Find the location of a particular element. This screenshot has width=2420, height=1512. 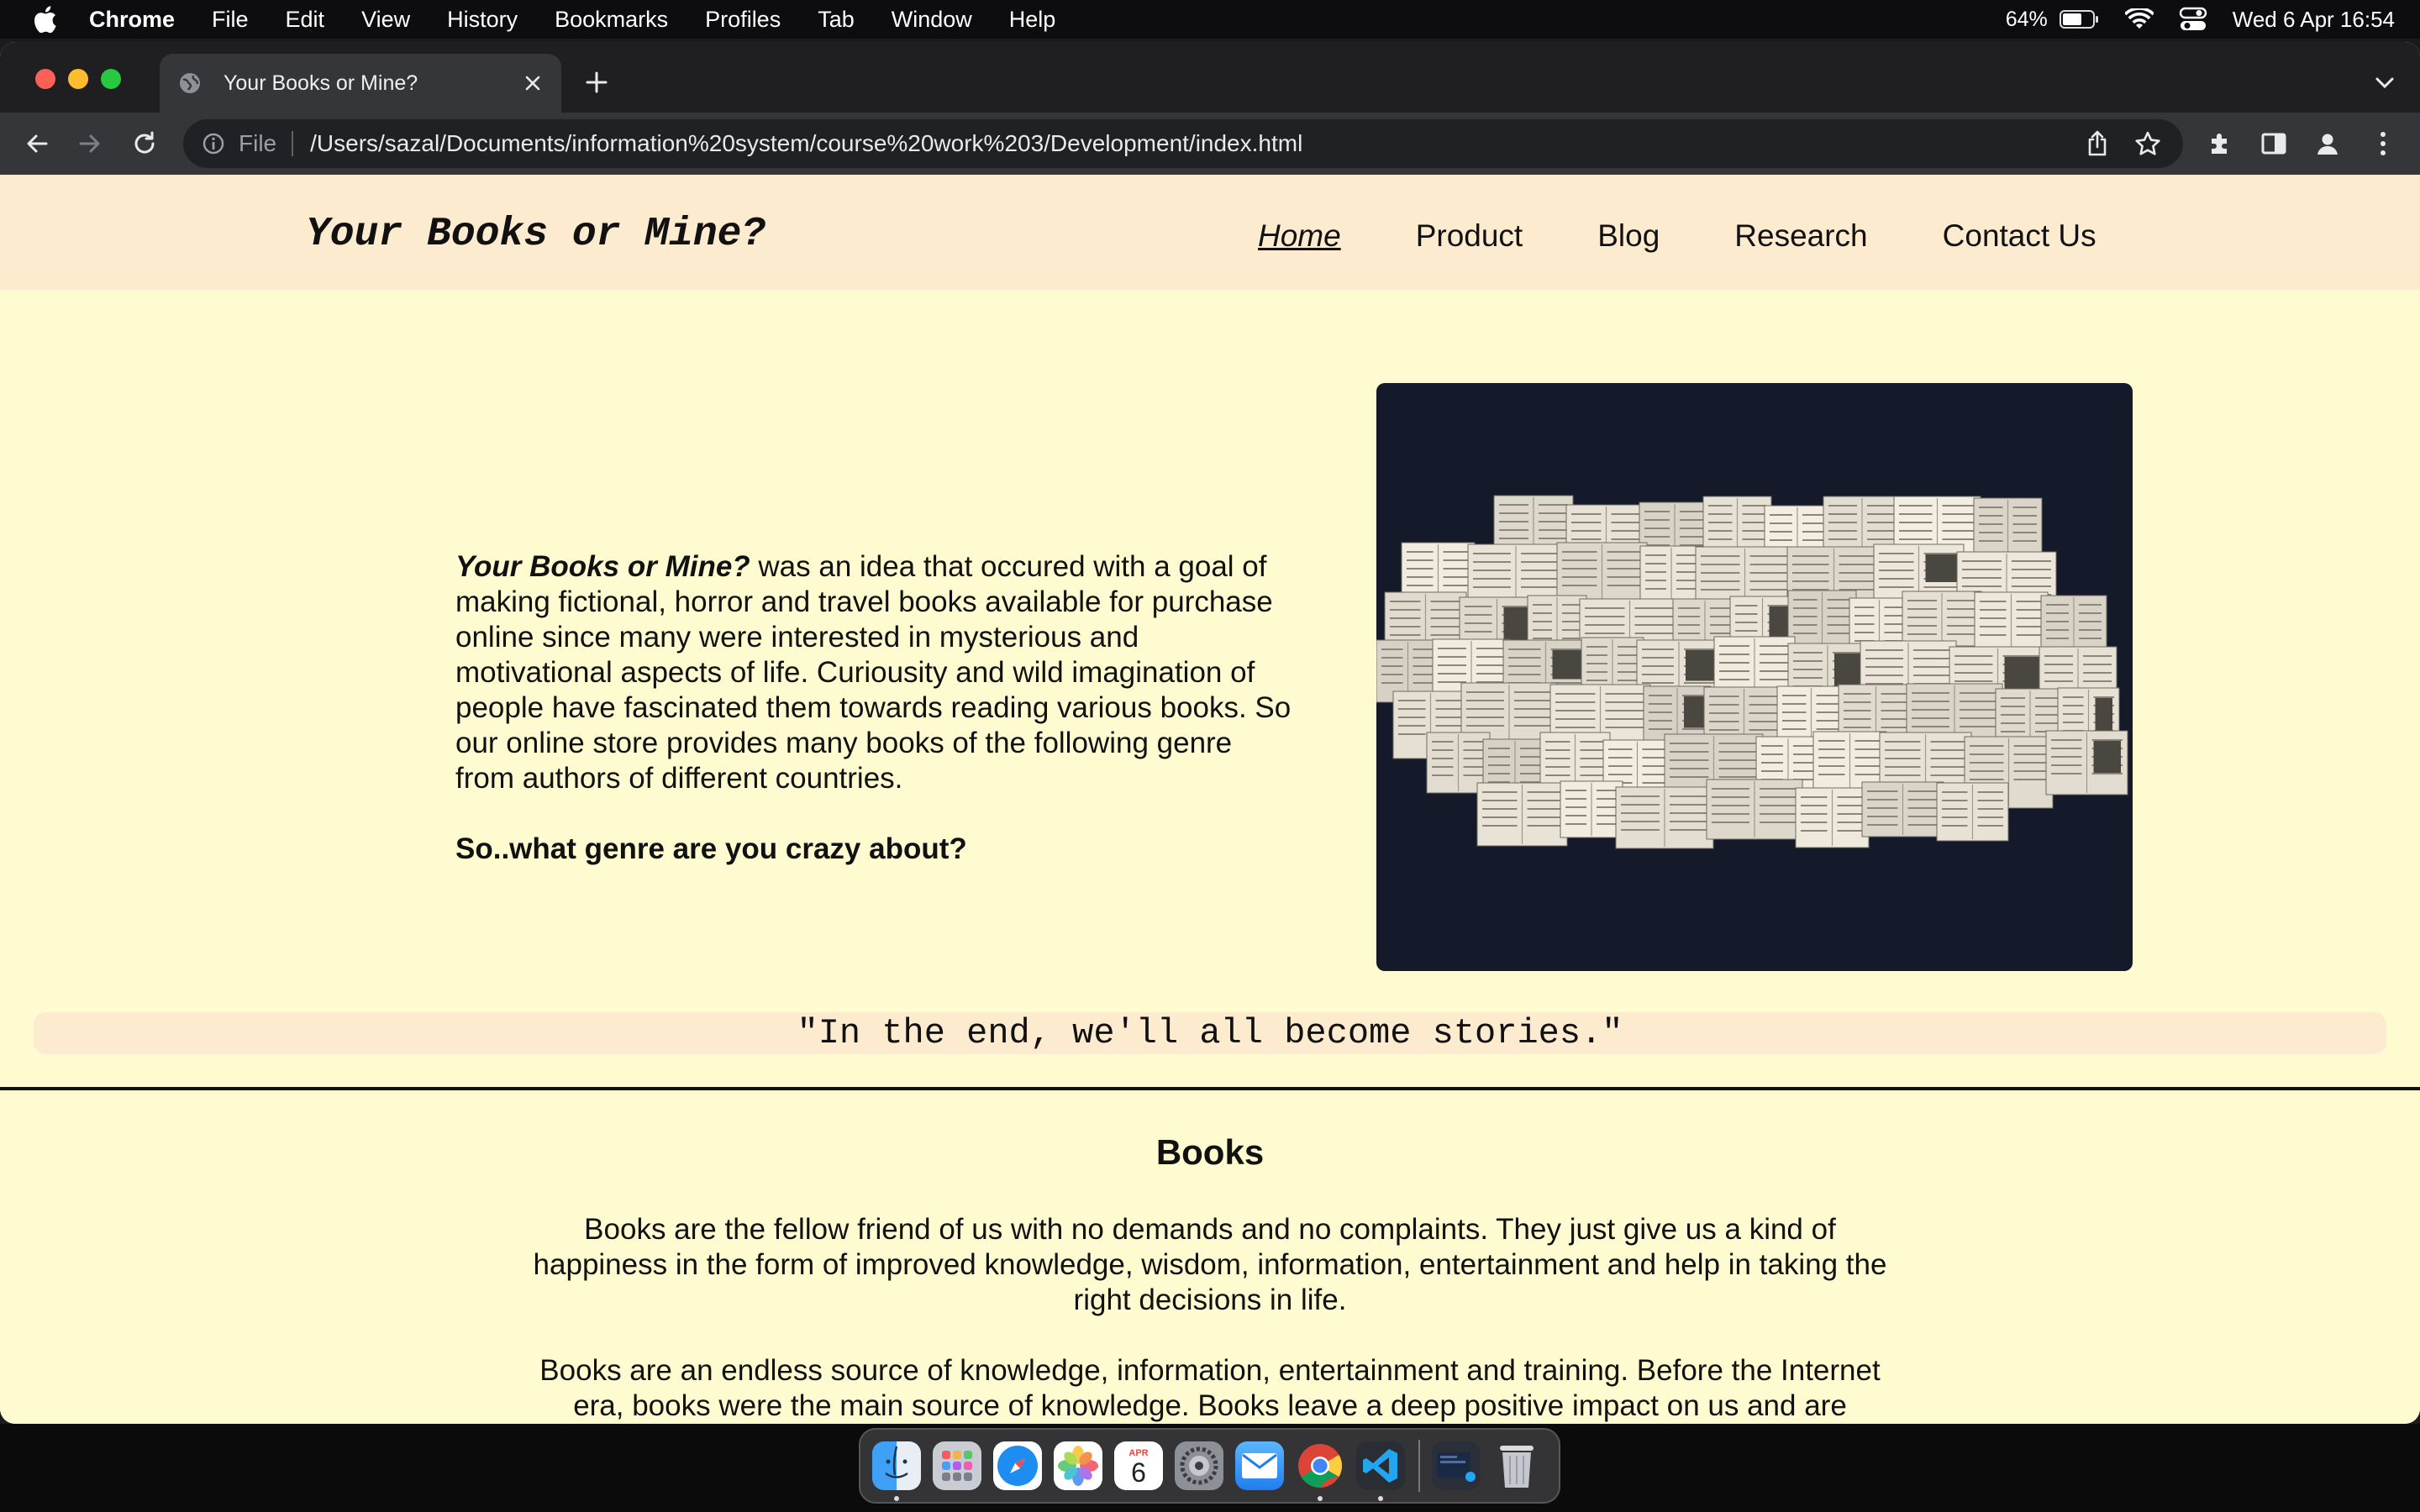

books-heading: Books is located at coordinates (1210, 1152).